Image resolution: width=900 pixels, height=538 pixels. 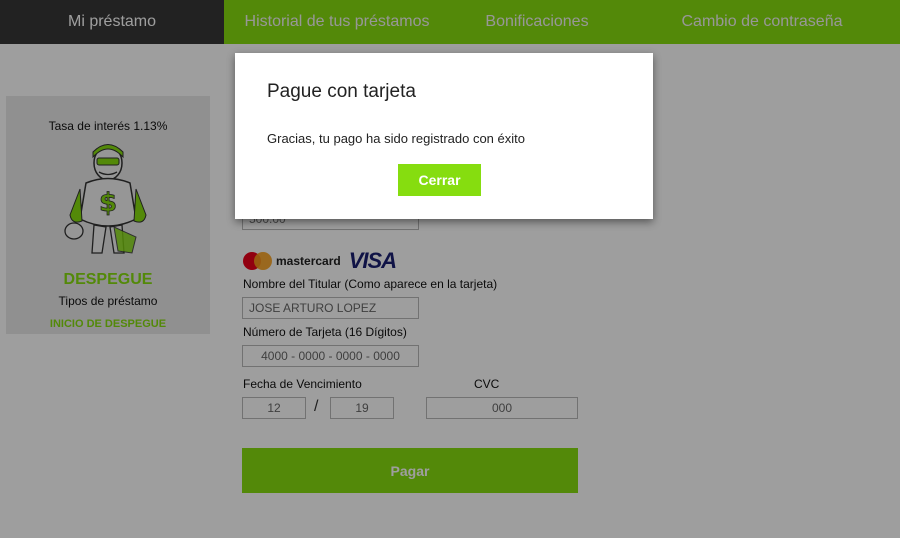 What do you see at coordinates (439, 180) in the screenshot?
I see `close-modal-button: Cerrar` at bounding box center [439, 180].